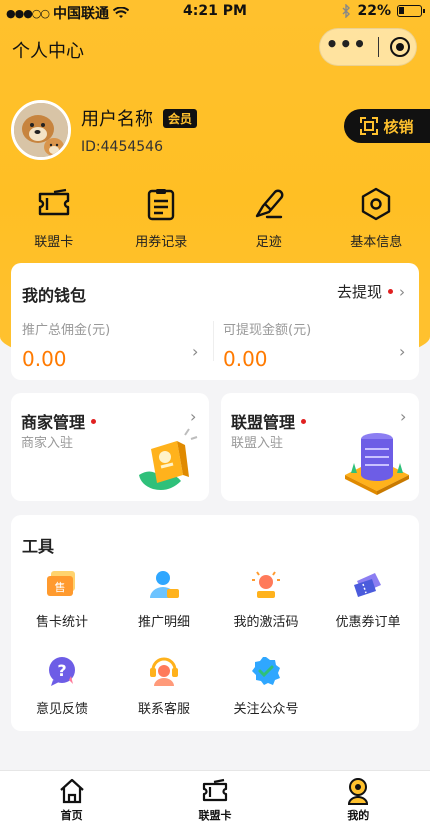  What do you see at coordinates (266, 685) in the screenshot?
I see `tool-follow-official-account: 关注公众号` at bounding box center [266, 685].